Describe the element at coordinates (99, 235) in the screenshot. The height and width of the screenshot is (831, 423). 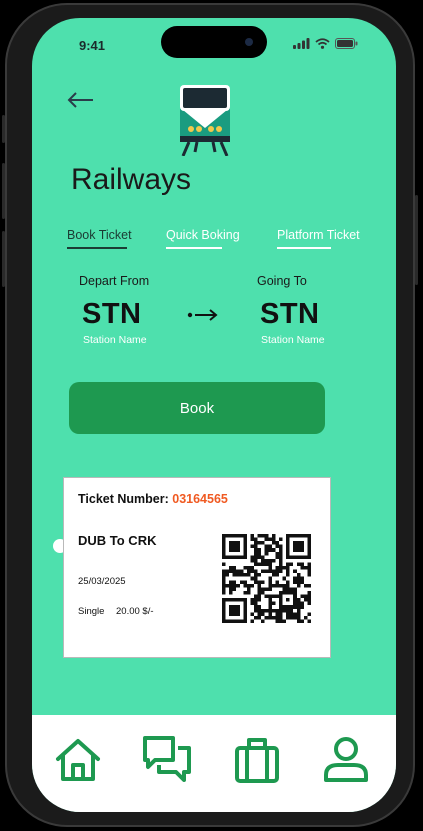
I see `tab-label: Book Ticket` at that location.